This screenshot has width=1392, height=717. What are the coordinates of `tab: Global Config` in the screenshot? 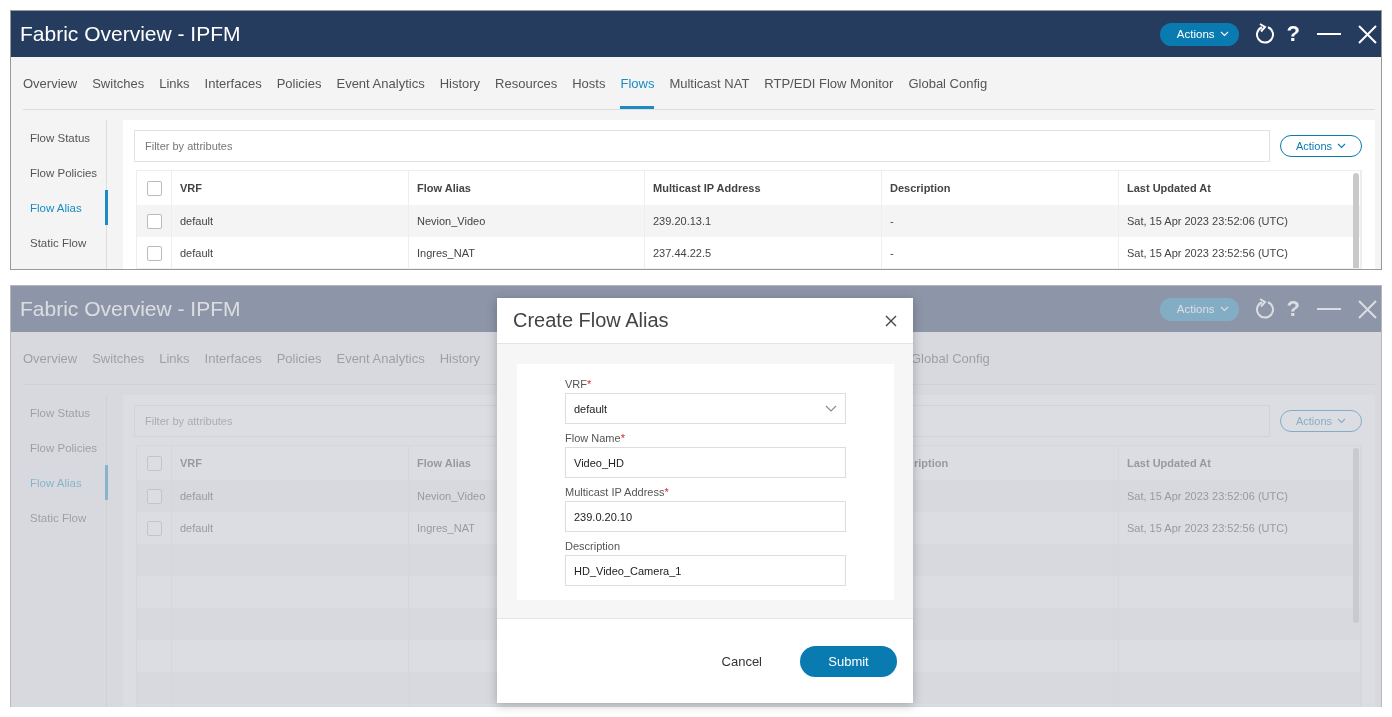 It's located at (948, 83).